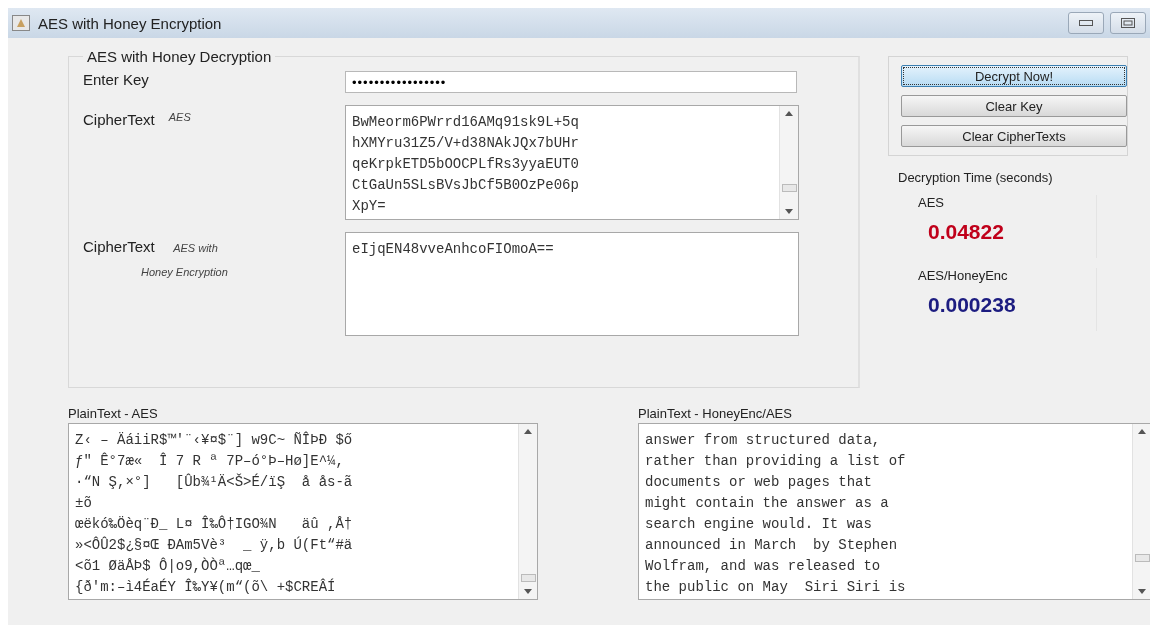 Image resolution: width=1150 pixels, height=625 pixels. I want to click on group-title: AES with Honey Decryption, so click(179, 56).